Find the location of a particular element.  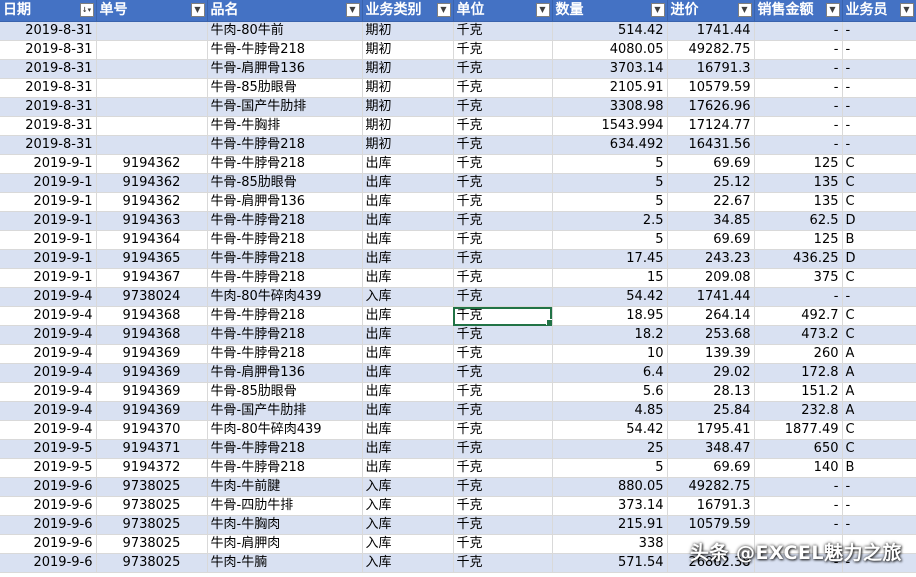

cell-qty: 373.14 is located at coordinates (610, 506).